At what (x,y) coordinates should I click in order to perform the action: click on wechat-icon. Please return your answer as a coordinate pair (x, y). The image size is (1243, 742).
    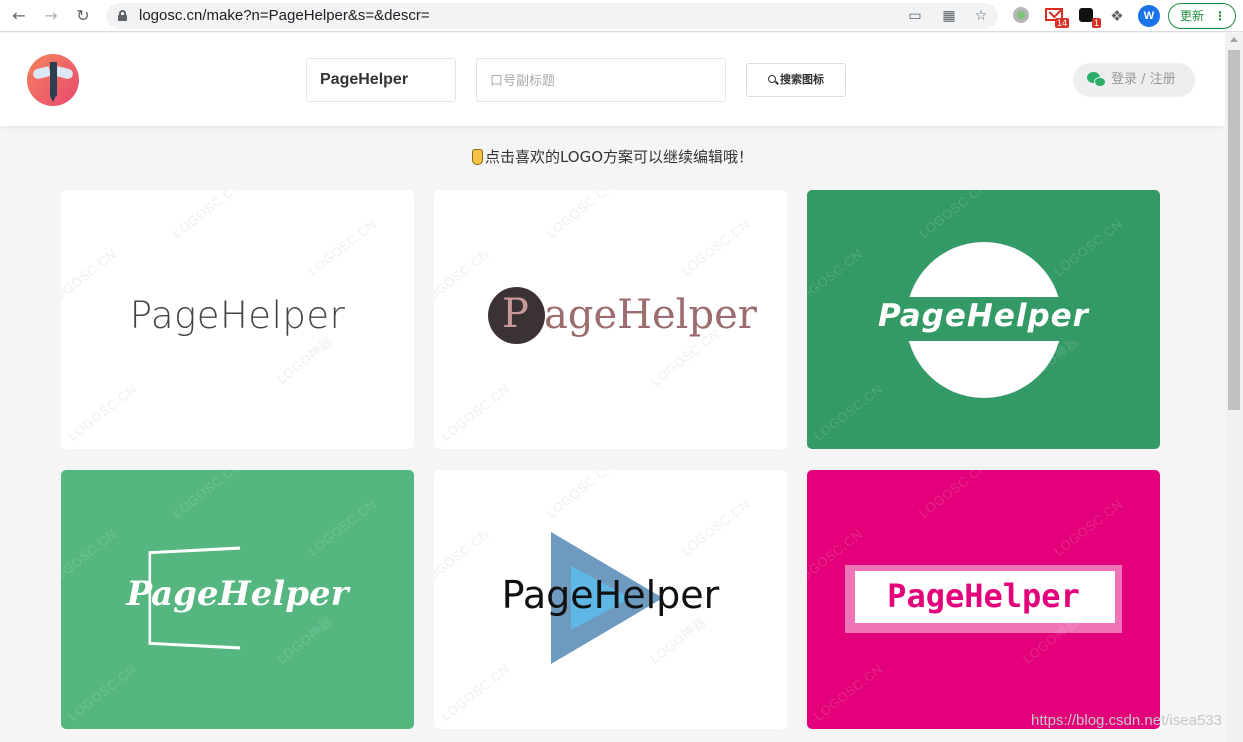
    Looking at the image, I should click on (1097, 80).